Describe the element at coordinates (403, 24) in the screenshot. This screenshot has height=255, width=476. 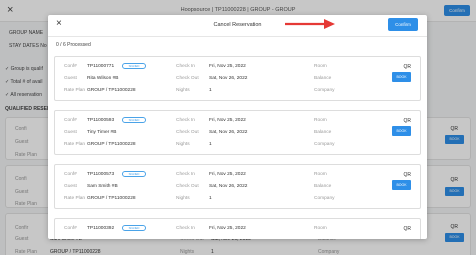
I see `confirm-button: Confirm` at that location.